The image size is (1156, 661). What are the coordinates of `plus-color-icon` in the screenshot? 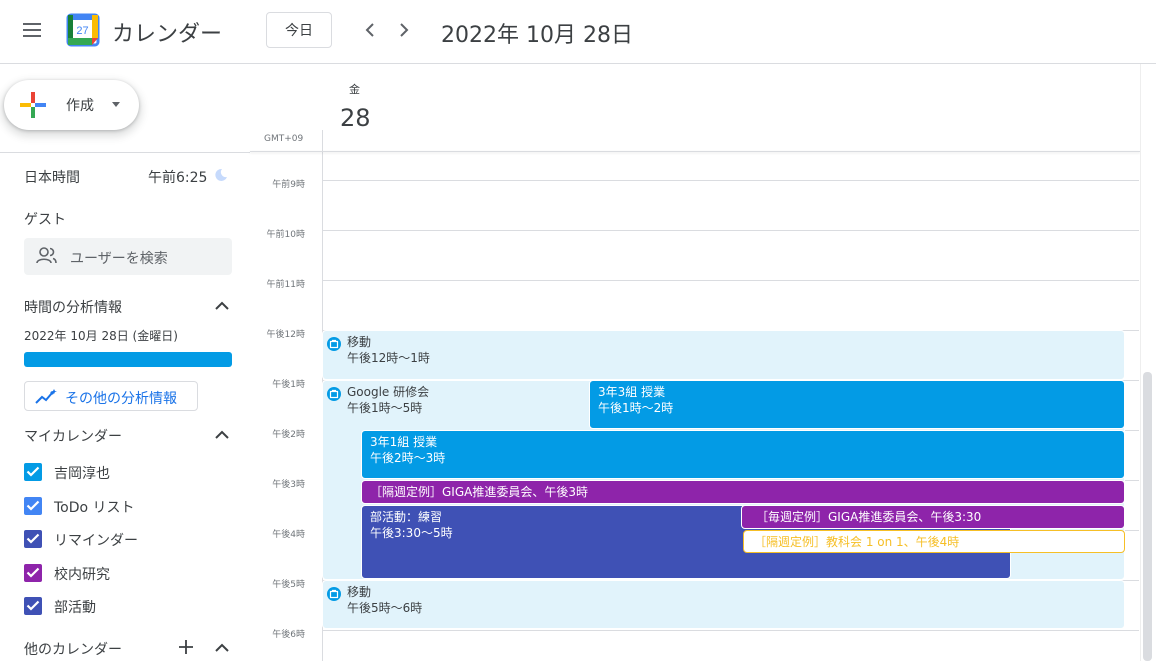 It's located at (33, 105).